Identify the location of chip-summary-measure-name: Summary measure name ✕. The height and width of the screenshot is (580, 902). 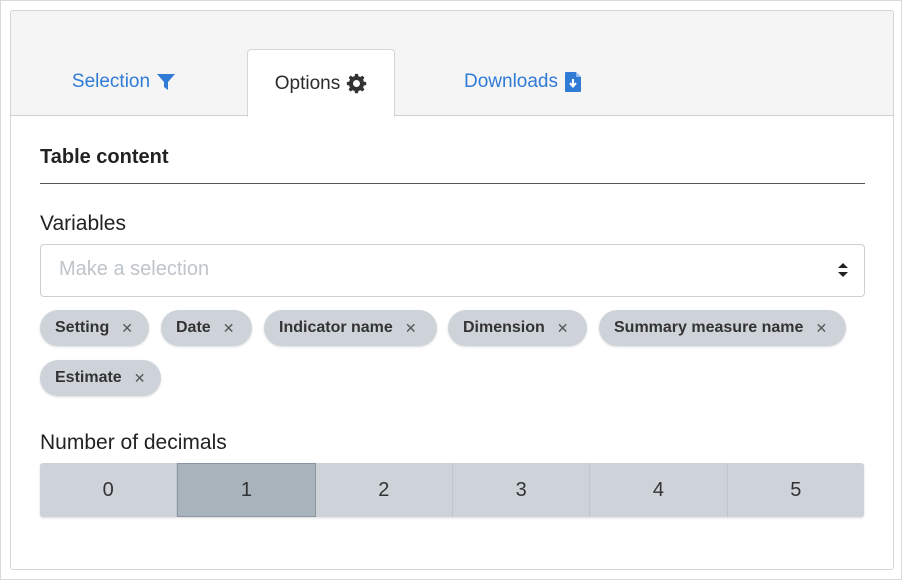
(722, 328).